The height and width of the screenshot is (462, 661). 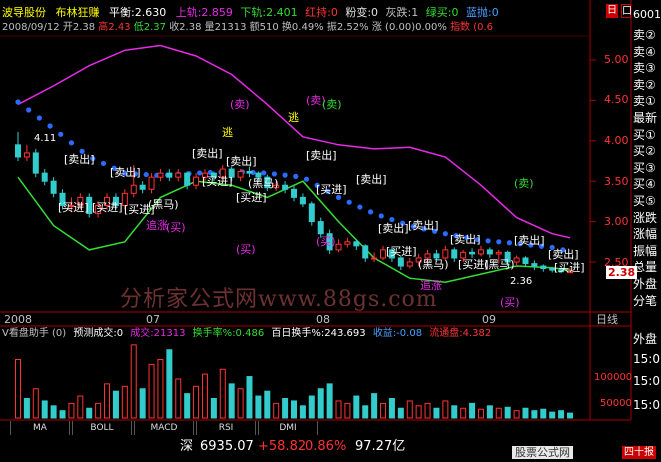 I want to click on quote-high: 高2.43, so click(x=114, y=27).